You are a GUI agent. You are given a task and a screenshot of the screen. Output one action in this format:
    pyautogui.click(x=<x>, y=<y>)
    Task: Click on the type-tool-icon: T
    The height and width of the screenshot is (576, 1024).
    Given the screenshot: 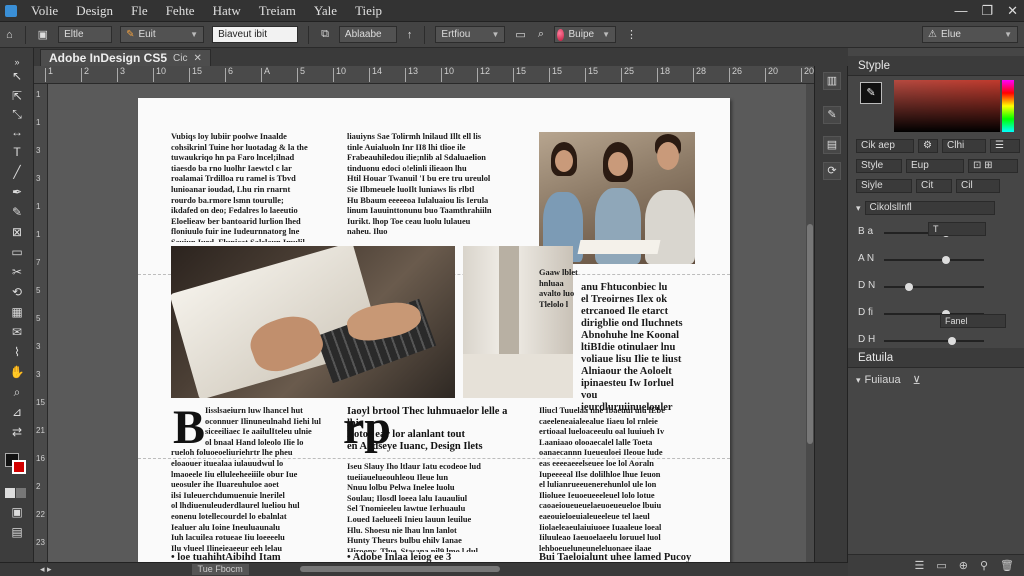 What is the action you would take?
    pyautogui.click(x=17, y=152)
    